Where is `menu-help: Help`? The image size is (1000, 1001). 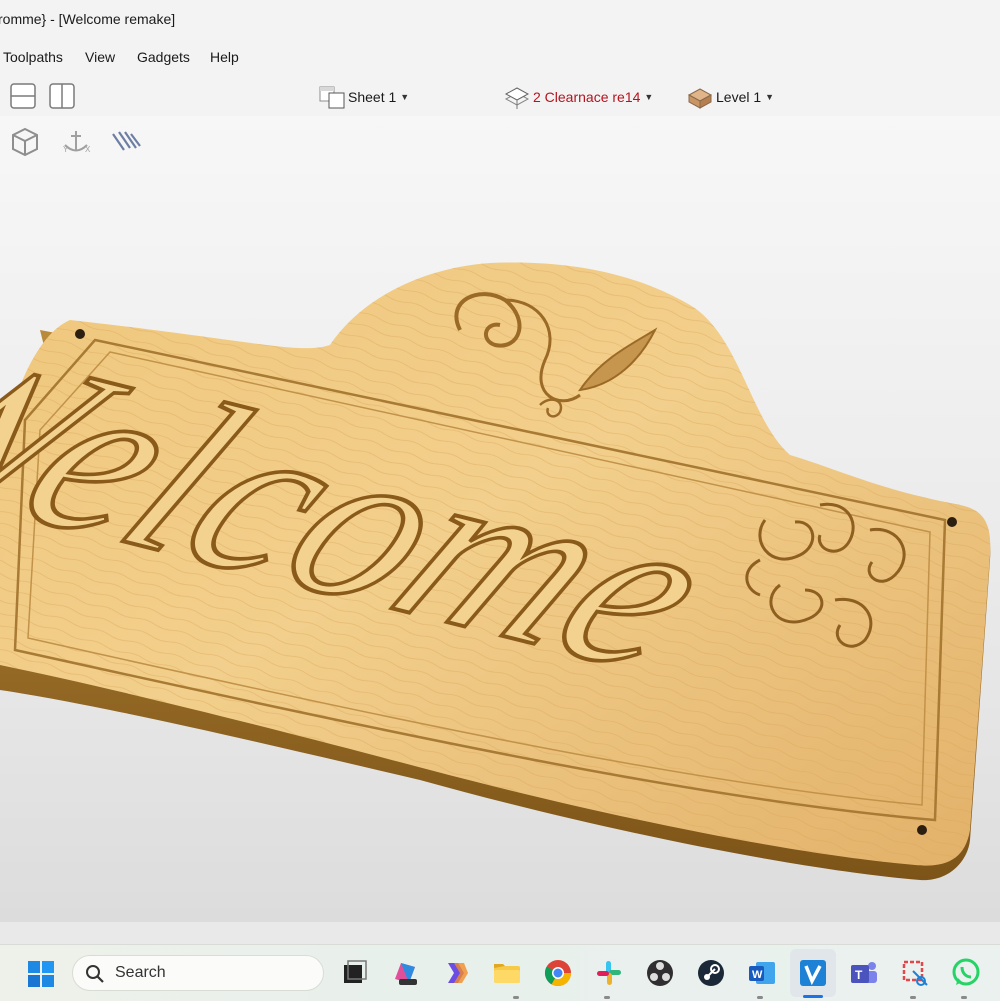 menu-help: Help is located at coordinates (224, 57).